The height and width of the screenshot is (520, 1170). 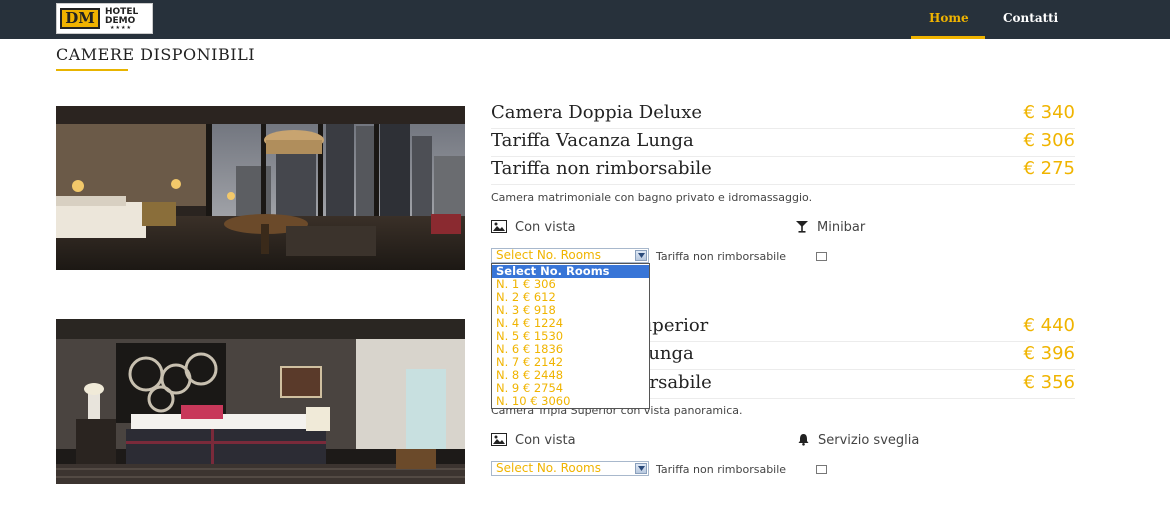 I want to click on room-1-feature-view: Con vista, so click(x=533, y=227).